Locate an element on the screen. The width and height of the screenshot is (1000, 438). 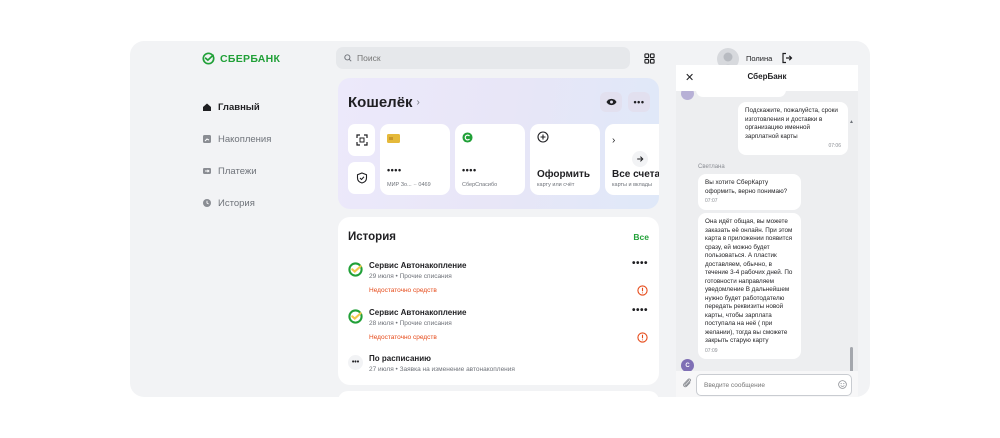
history-icon is located at coordinates (207, 203).